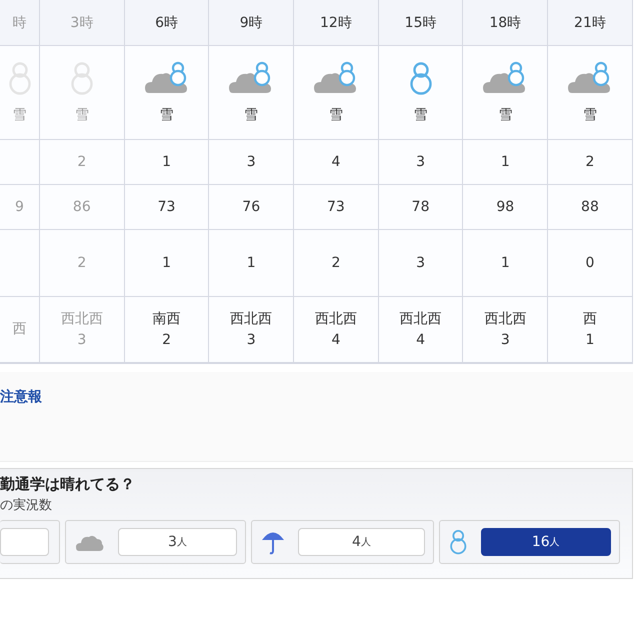 This screenshot has width=640, height=640. What do you see at coordinates (590, 23) in the screenshot?
I see `time-header: 21時` at bounding box center [590, 23].